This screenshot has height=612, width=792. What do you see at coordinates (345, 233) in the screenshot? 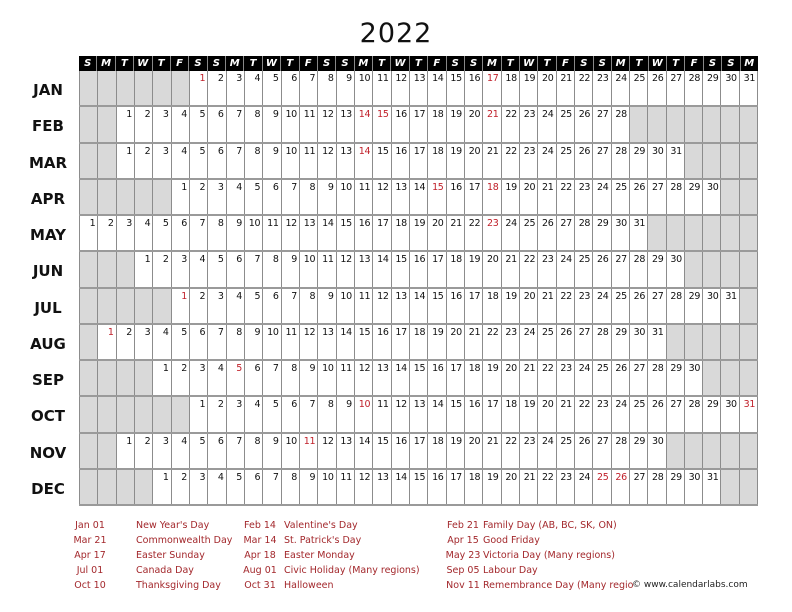
I see `day-cell: 15` at bounding box center [345, 233].